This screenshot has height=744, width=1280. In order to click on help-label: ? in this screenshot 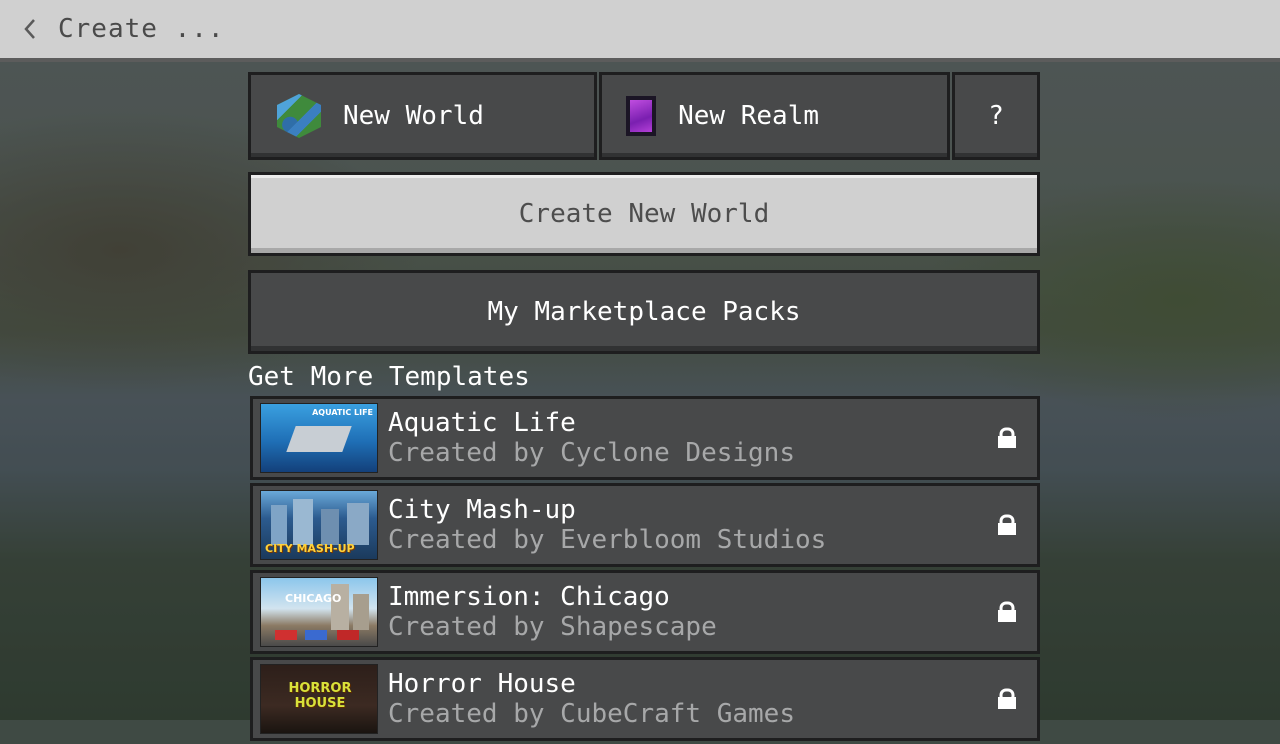, I will do `click(996, 116)`.